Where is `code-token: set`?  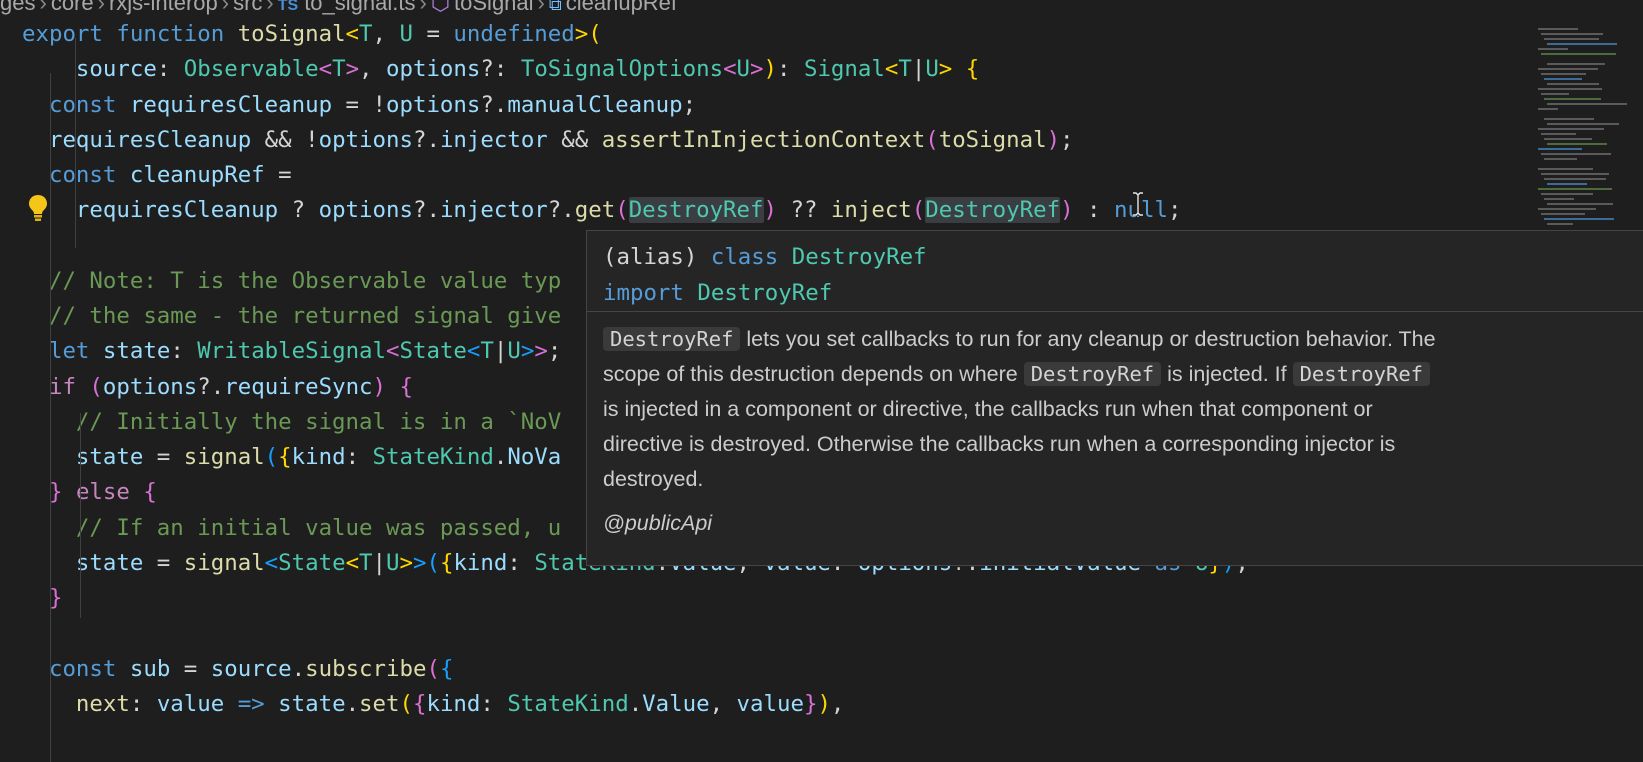 code-token: set is located at coordinates (379, 703).